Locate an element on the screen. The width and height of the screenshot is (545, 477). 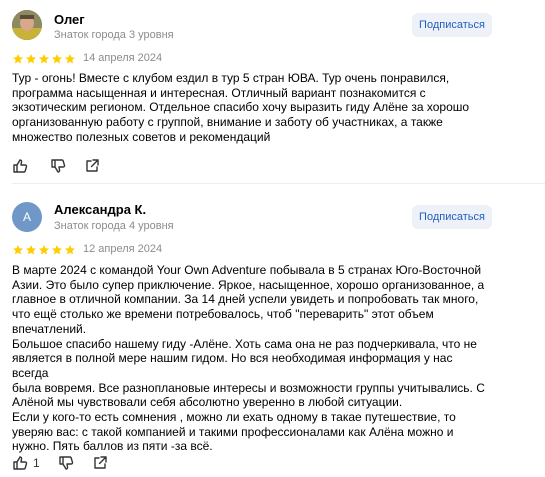
avatar: А is located at coordinates (27, 217).